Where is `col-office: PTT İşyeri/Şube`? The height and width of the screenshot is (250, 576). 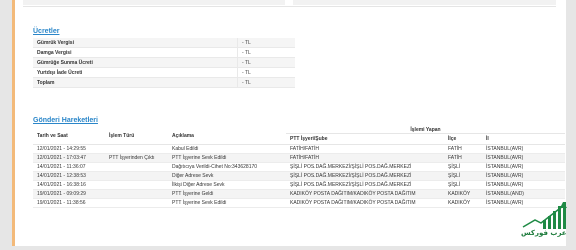 col-office: PTT İşyeri/Şube is located at coordinates (365, 139).